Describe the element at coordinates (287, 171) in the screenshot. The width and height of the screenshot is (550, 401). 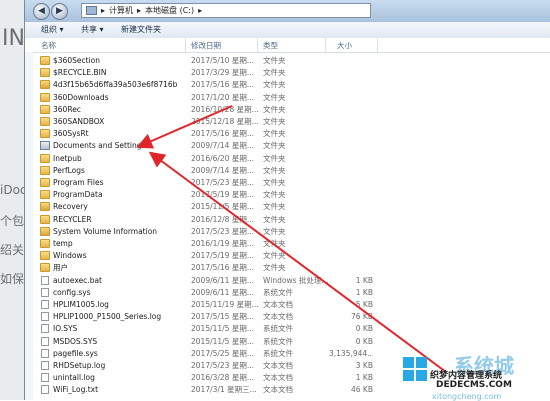
I see `file-row: PerfLogs 2009/7/14 星期... 文件夹` at that location.